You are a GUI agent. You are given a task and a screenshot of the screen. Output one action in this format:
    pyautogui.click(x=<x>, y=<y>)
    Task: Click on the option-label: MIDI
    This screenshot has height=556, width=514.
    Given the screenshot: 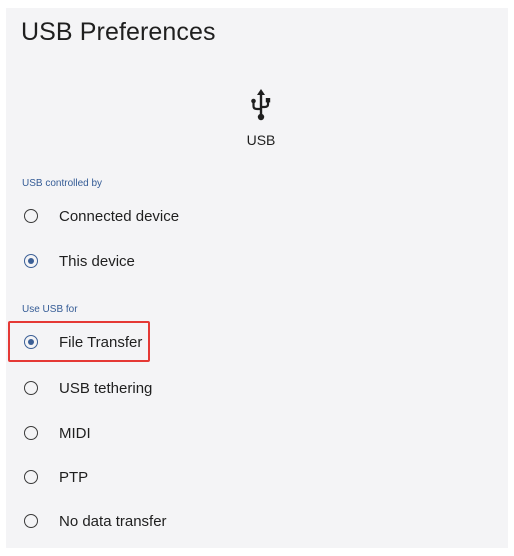 What is the action you would take?
    pyautogui.click(x=75, y=433)
    